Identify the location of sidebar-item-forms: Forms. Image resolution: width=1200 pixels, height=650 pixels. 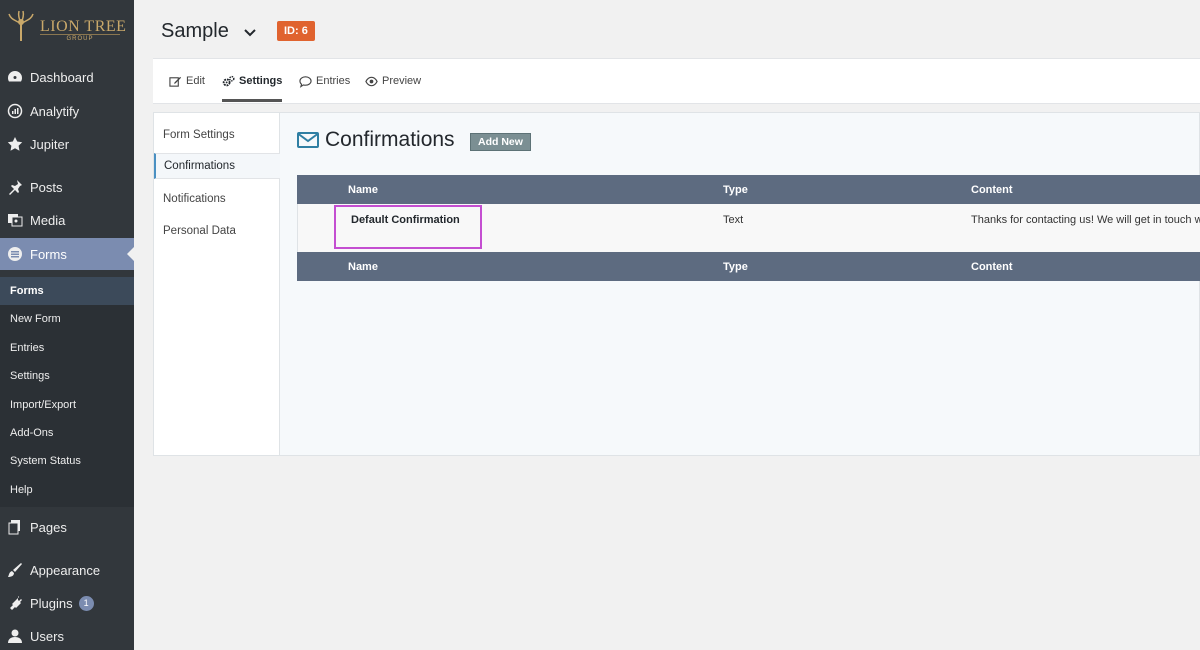
(67, 254).